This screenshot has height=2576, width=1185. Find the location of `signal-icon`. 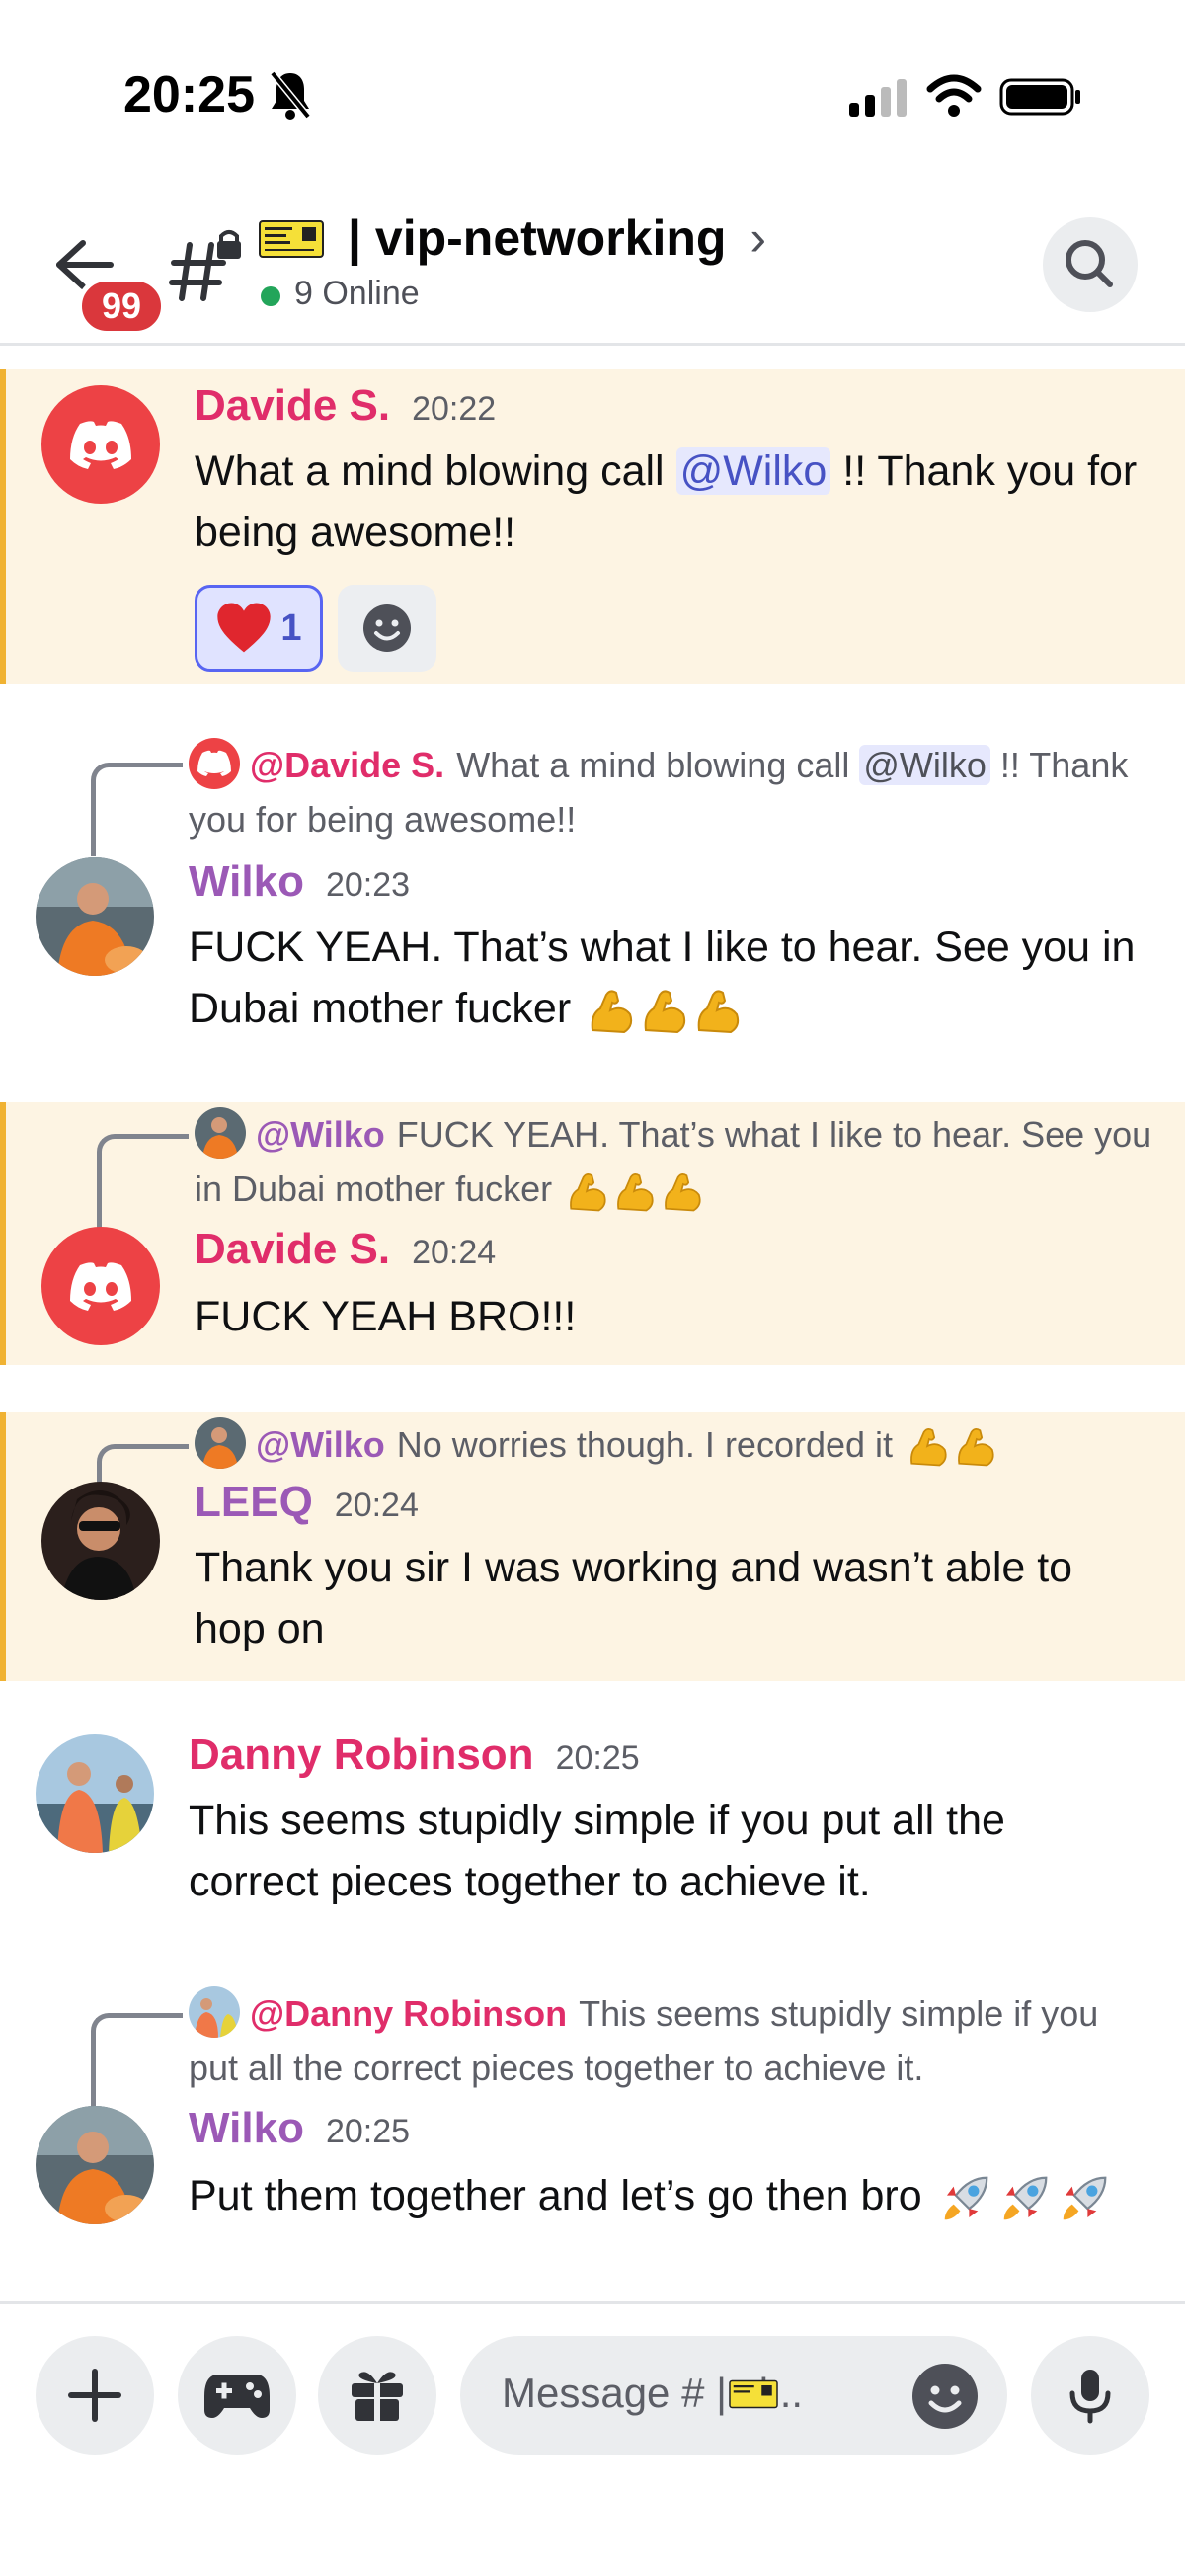

signal-icon is located at coordinates (878, 98).